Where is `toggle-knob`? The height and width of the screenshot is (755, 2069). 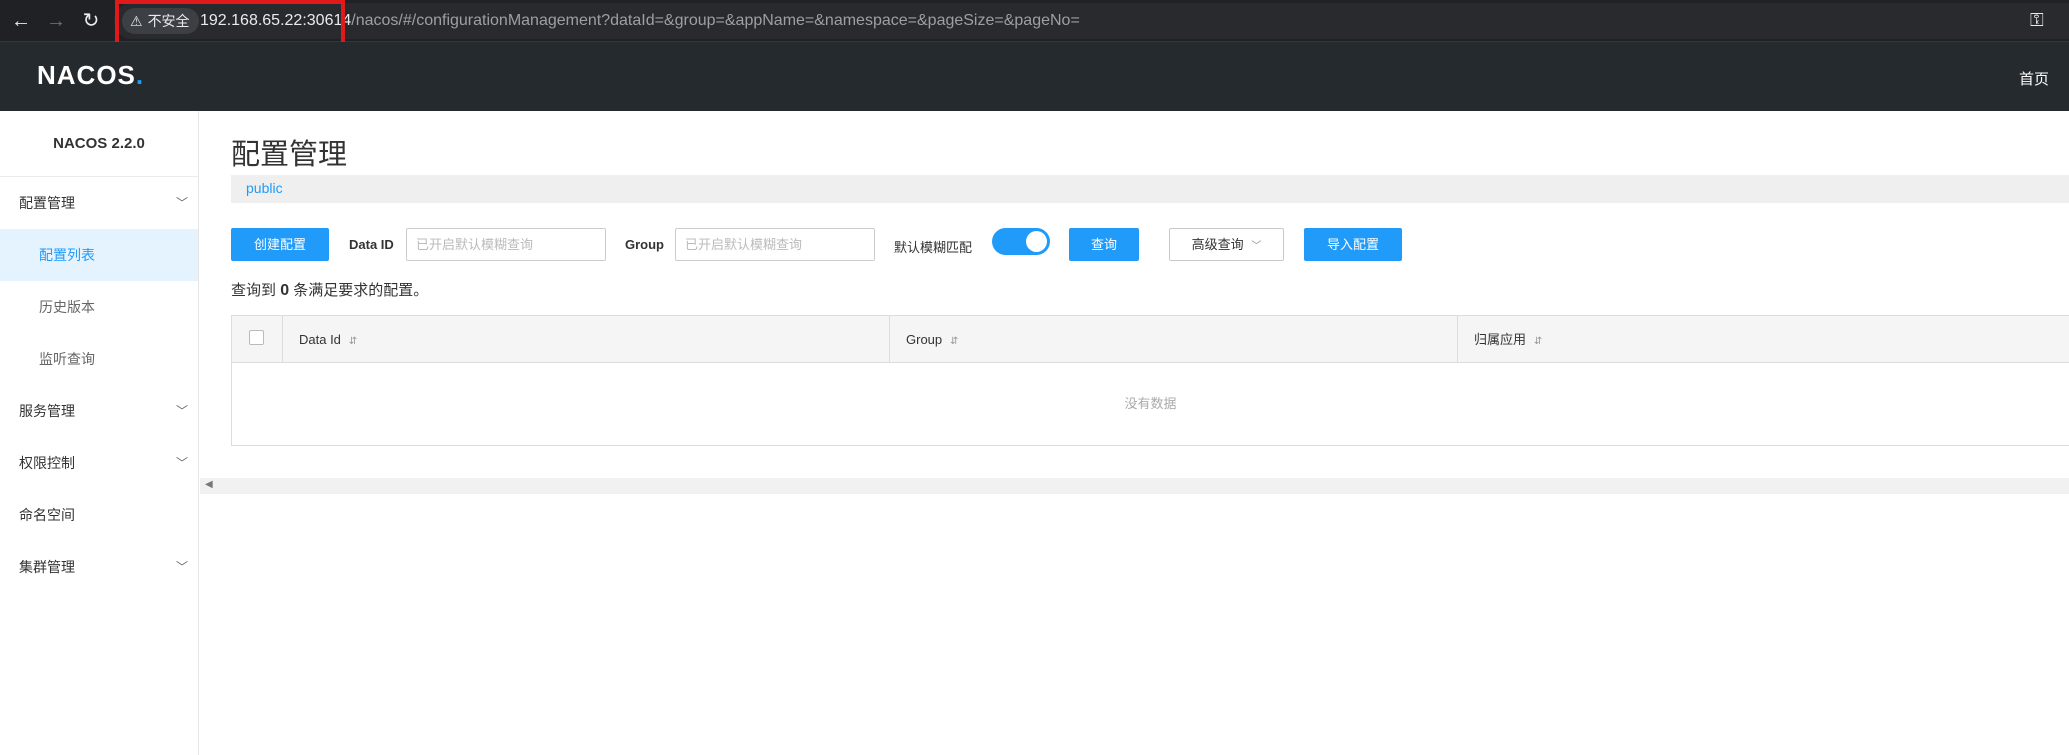
toggle-knob is located at coordinates (1036, 241).